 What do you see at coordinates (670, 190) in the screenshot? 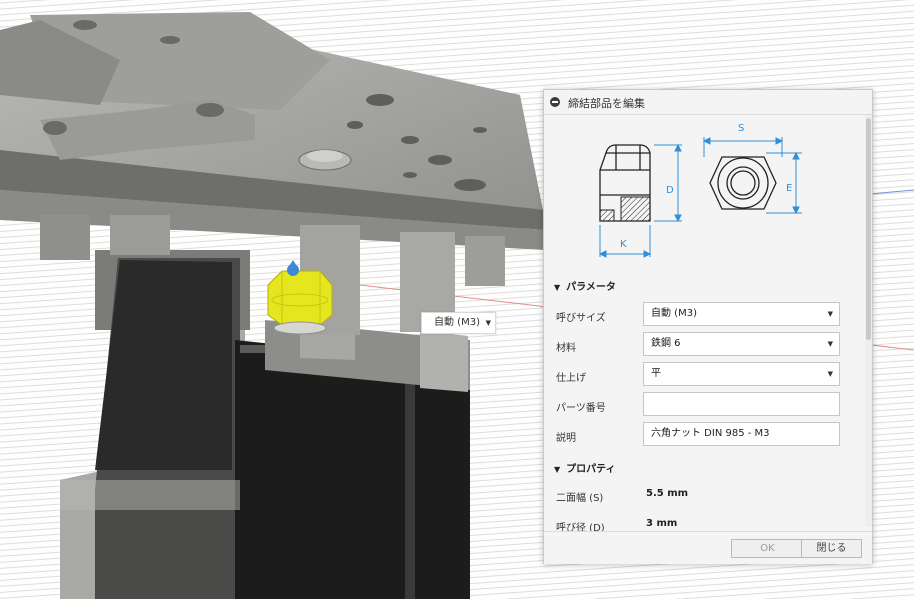
I see `dim-label-d: D` at bounding box center [670, 190].